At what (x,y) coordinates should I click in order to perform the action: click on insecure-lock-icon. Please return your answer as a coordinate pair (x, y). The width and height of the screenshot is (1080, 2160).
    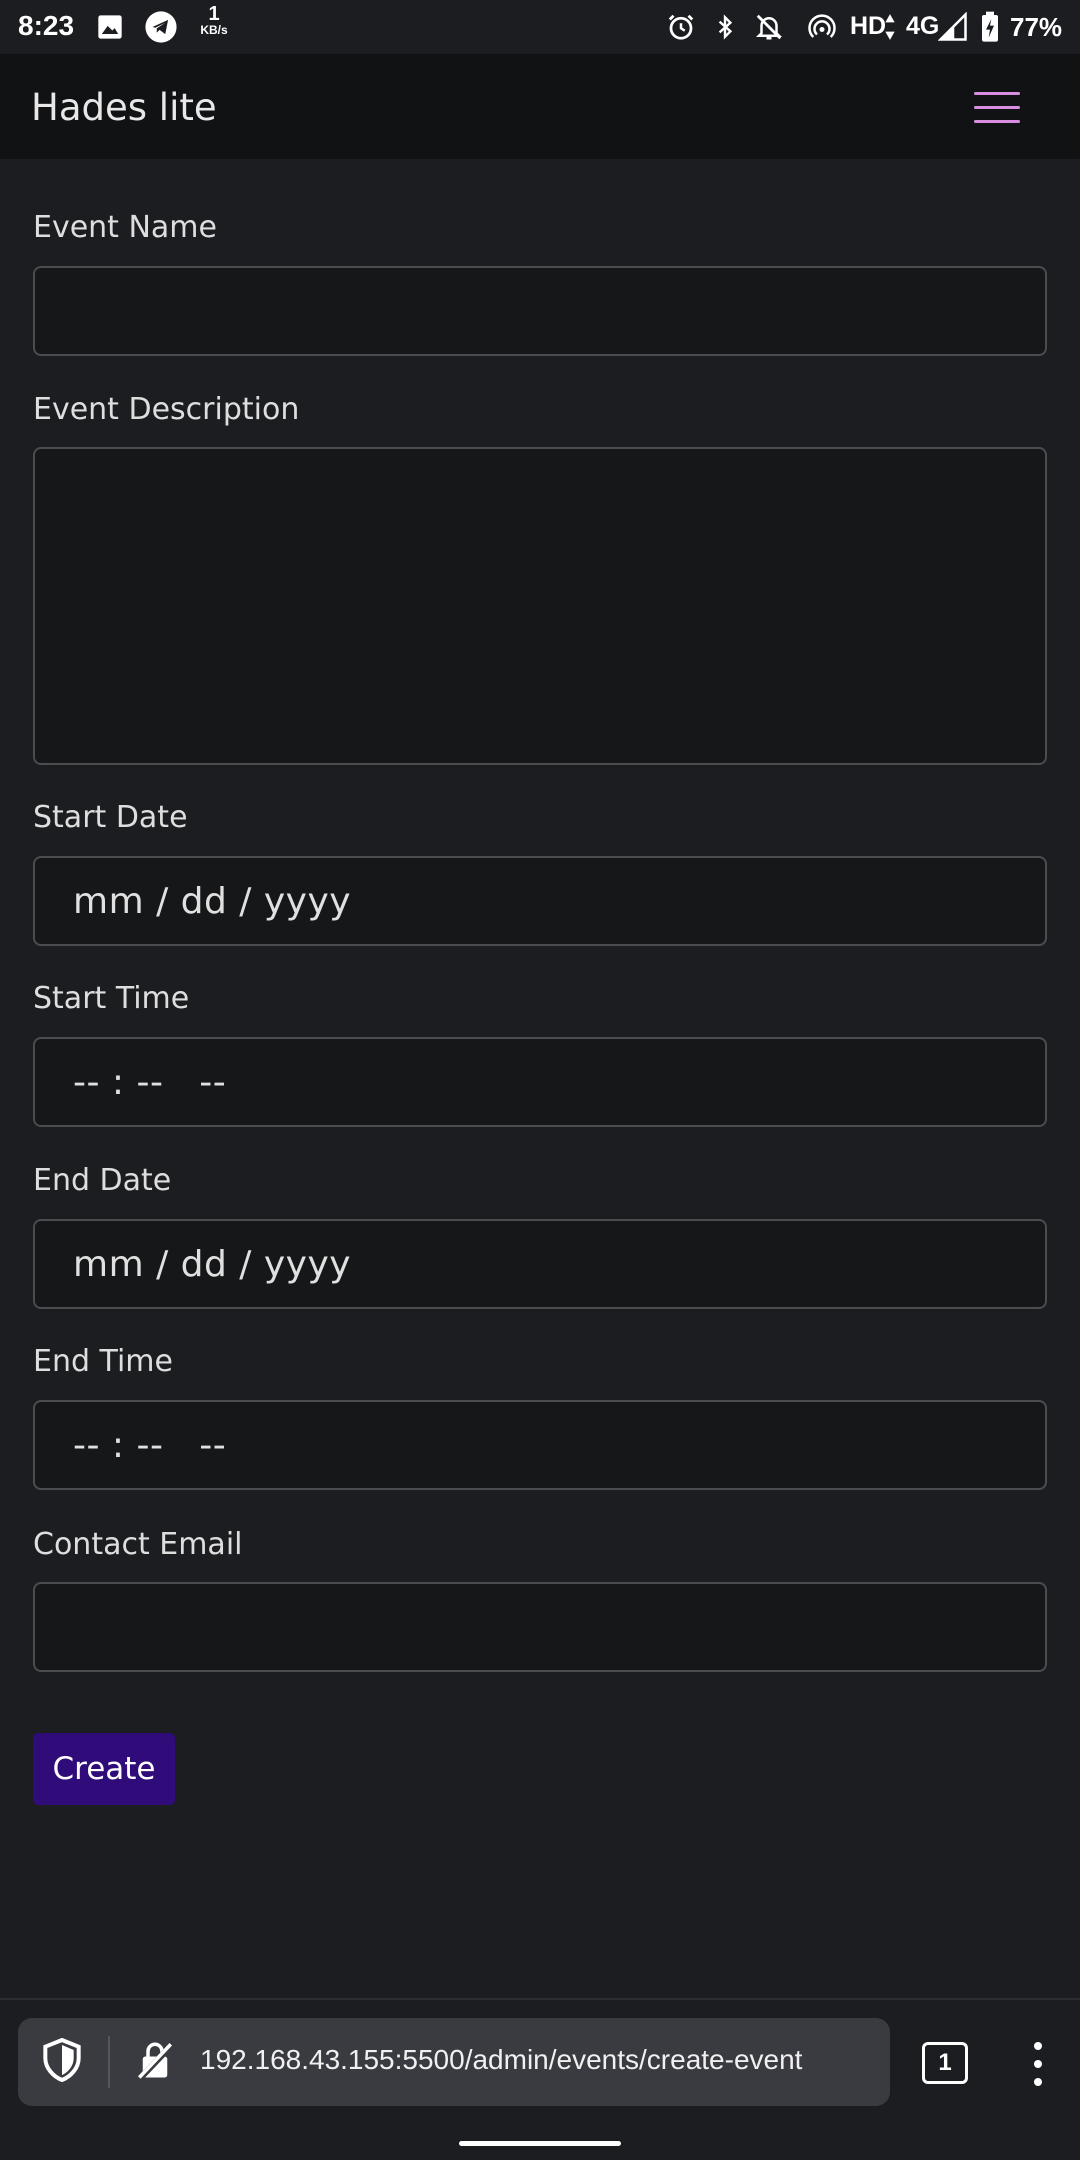
    Looking at the image, I should click on (155, 2062).